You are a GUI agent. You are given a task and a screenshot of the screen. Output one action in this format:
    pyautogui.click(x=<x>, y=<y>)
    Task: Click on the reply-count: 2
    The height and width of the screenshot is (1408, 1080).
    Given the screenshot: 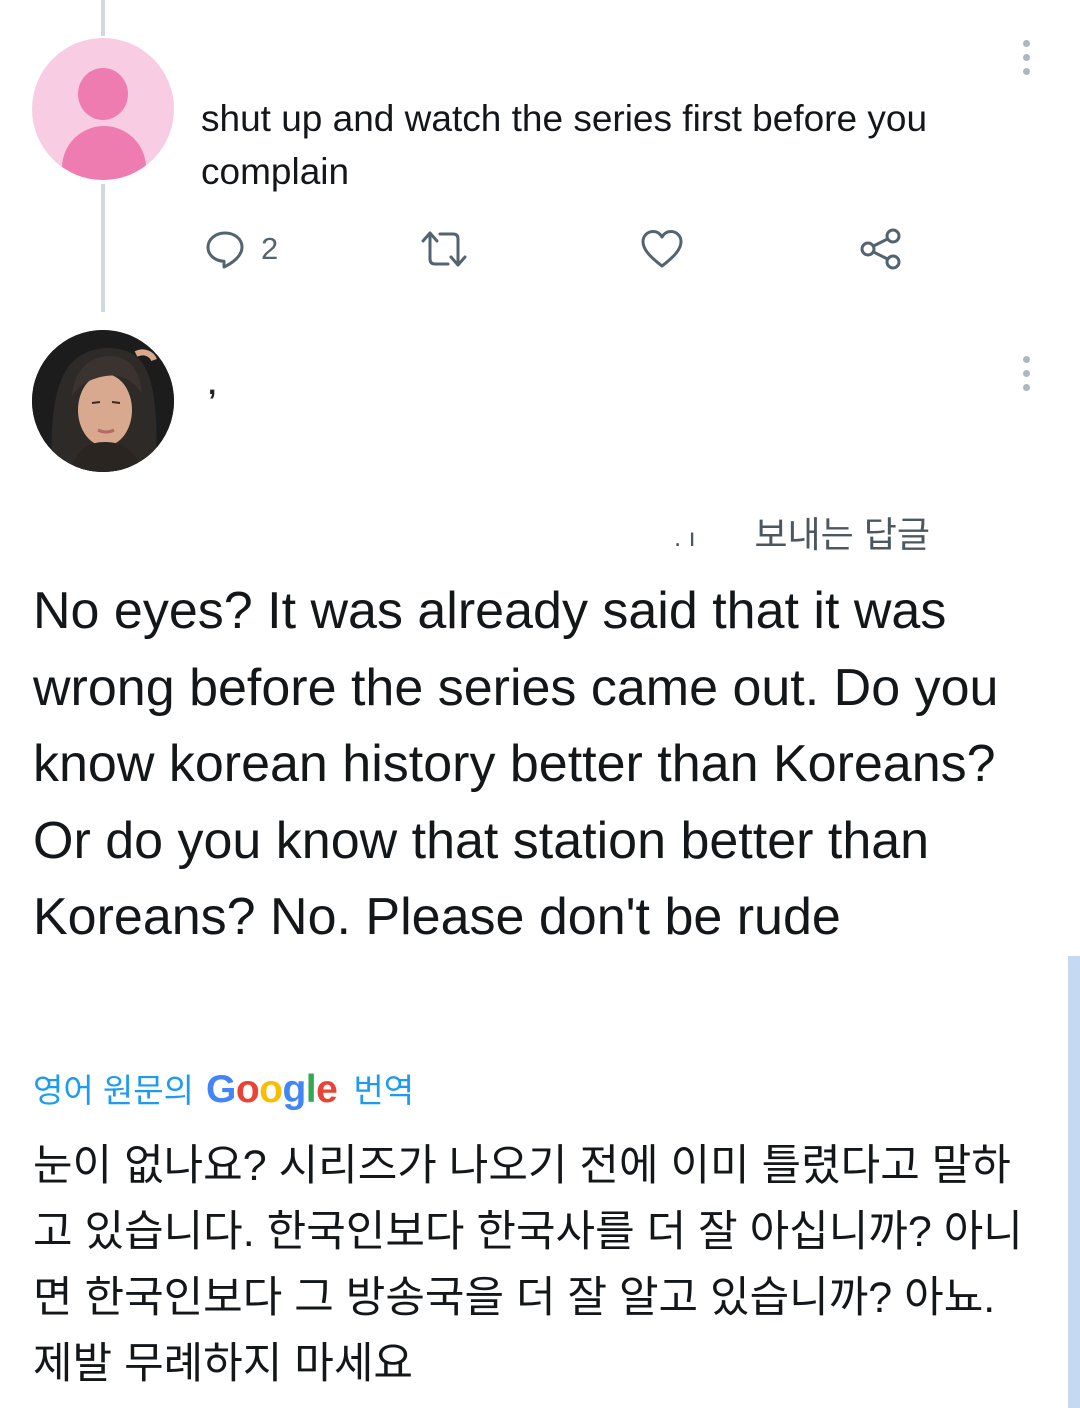 What is the action you would take?
    pyautogui.click(x=270, y=248)
    